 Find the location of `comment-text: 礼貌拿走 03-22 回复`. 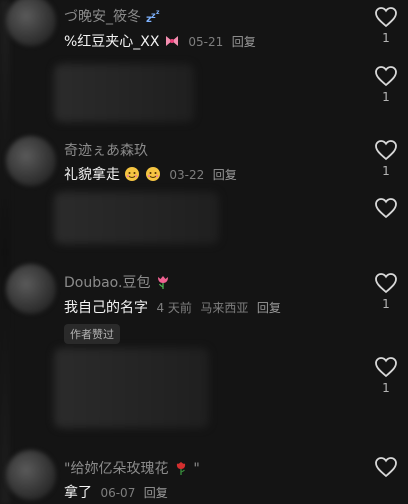

comment-text: 礼貌拿走 03-22 回复 is located at coordinates (150, 175).